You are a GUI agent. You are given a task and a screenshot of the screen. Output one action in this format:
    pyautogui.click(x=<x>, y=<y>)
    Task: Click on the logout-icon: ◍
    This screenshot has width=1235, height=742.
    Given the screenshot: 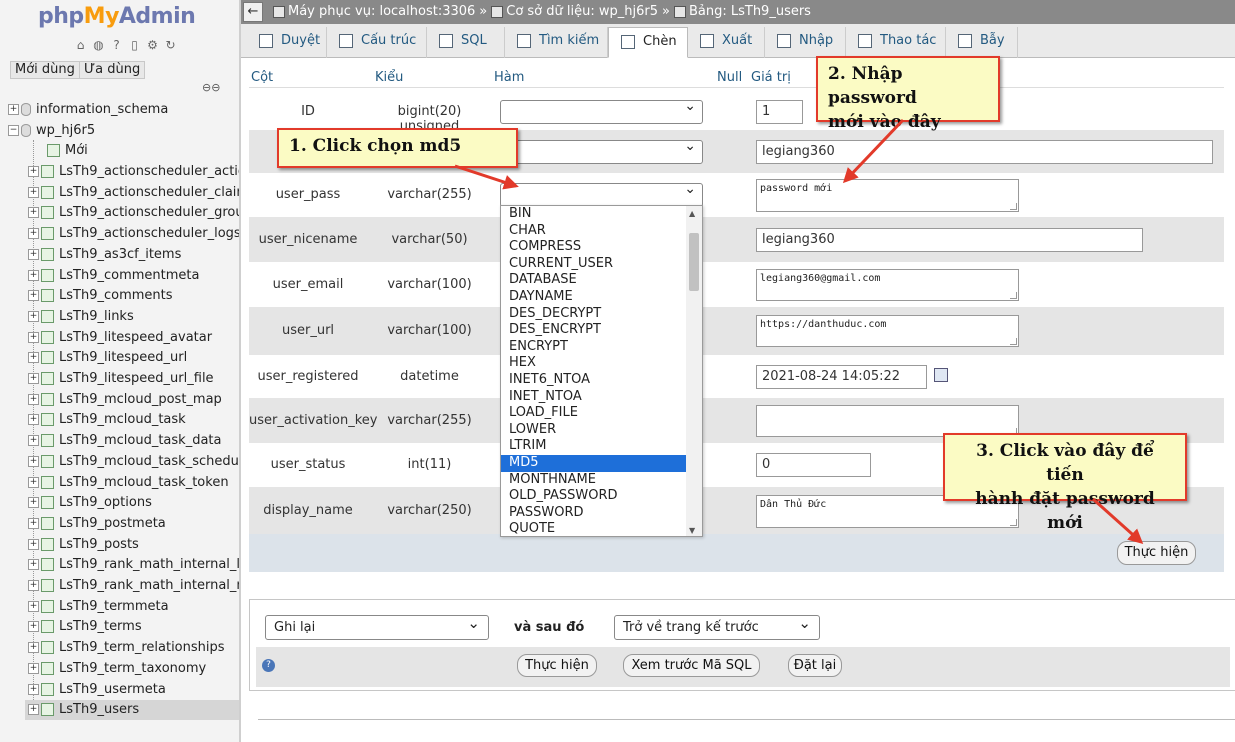 What is the action you would take?
    pyautogui.click(x=98, y=45)
    